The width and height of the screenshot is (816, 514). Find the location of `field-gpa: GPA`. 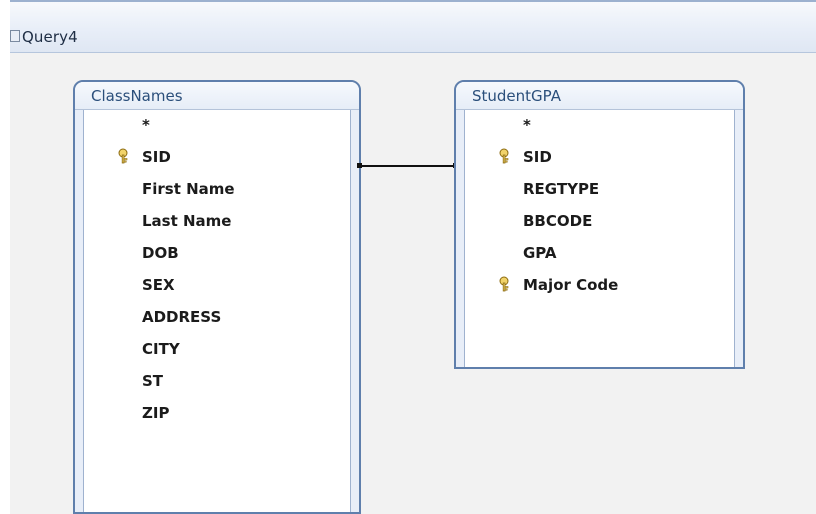

field-gpa: GPA is located at coordinates (540, 253).